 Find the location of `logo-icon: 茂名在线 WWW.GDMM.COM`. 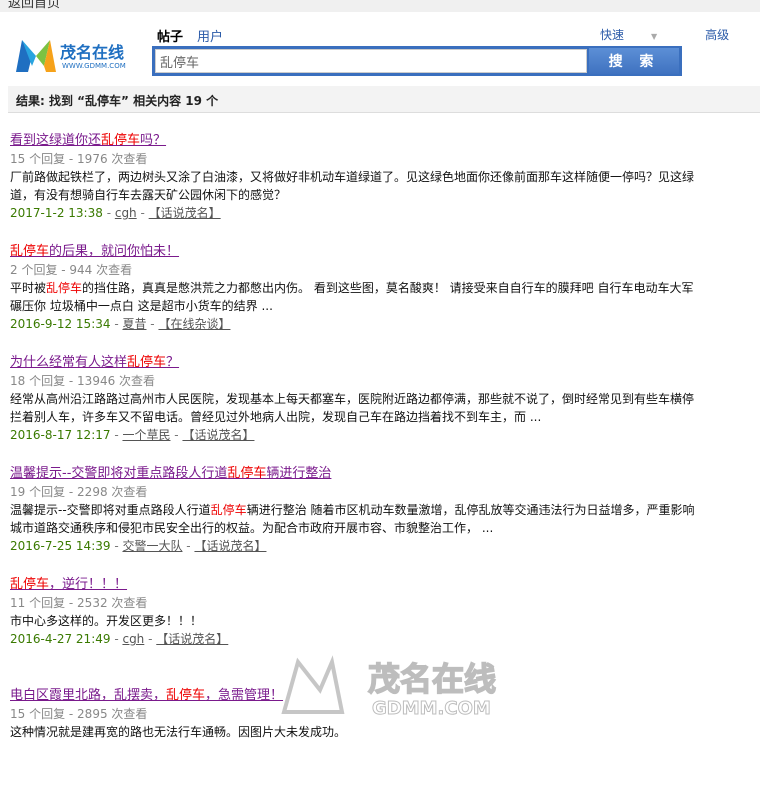

logo-icon: 茂名在线 WWW.GDMM.COM is located at coordinates (71, 56).